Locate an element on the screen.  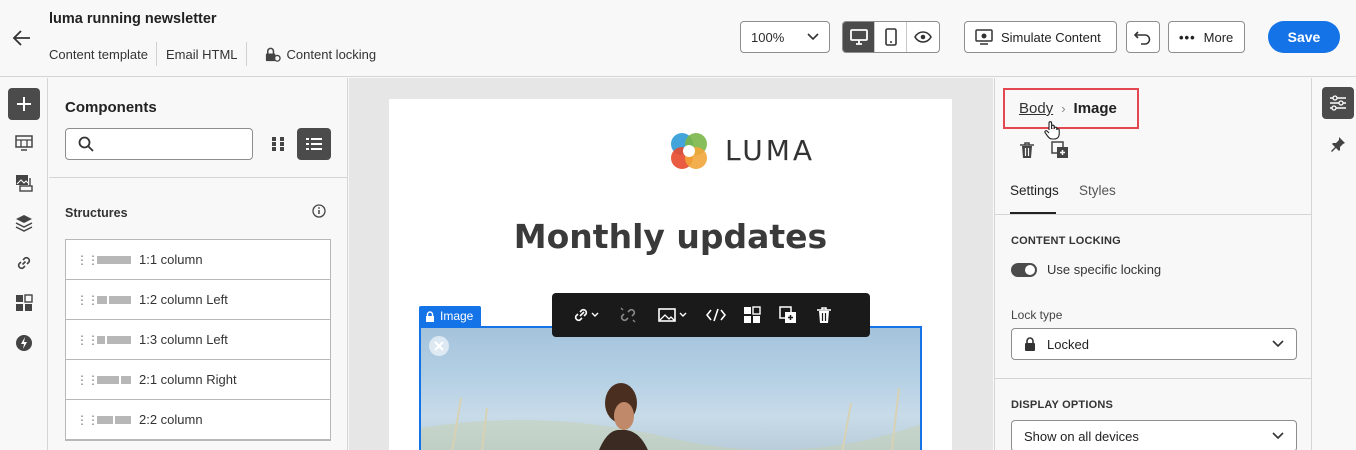
specific-locking-toggle-row: Use specific locking is located at coordinates (1086, 269).